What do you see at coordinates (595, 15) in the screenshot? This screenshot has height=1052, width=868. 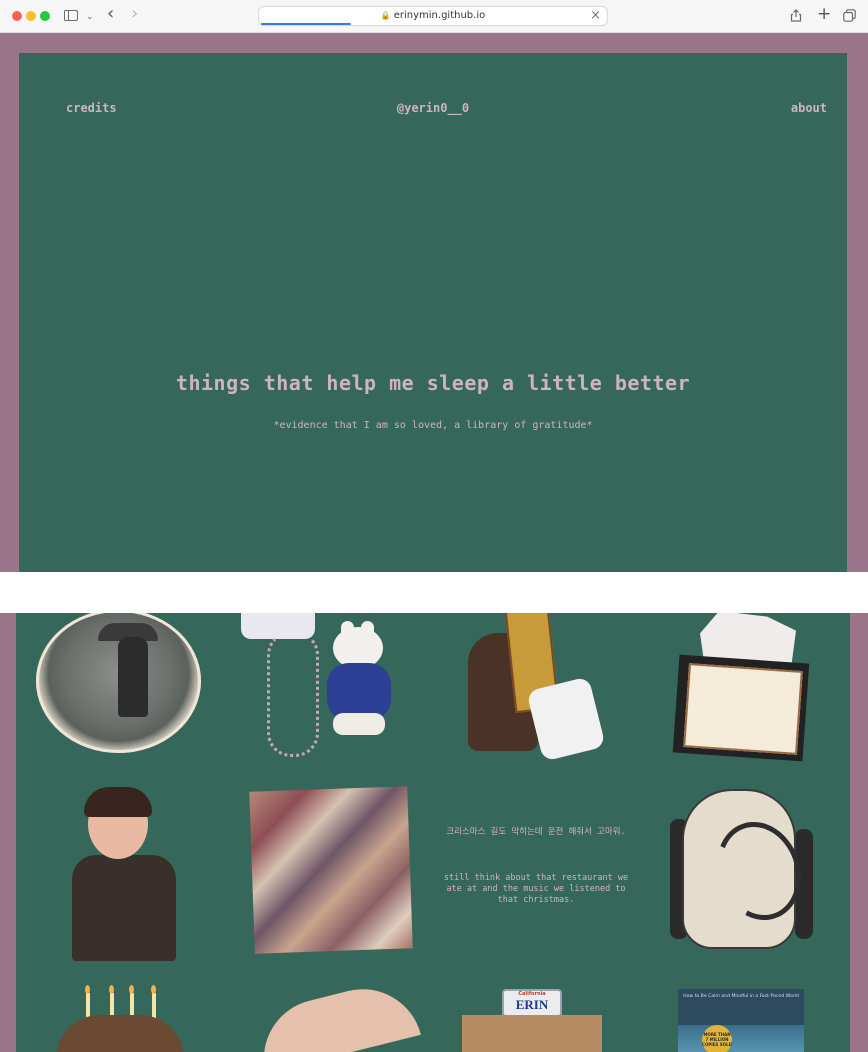 I see `close-icon: ×` at bounding box center [595, 15].